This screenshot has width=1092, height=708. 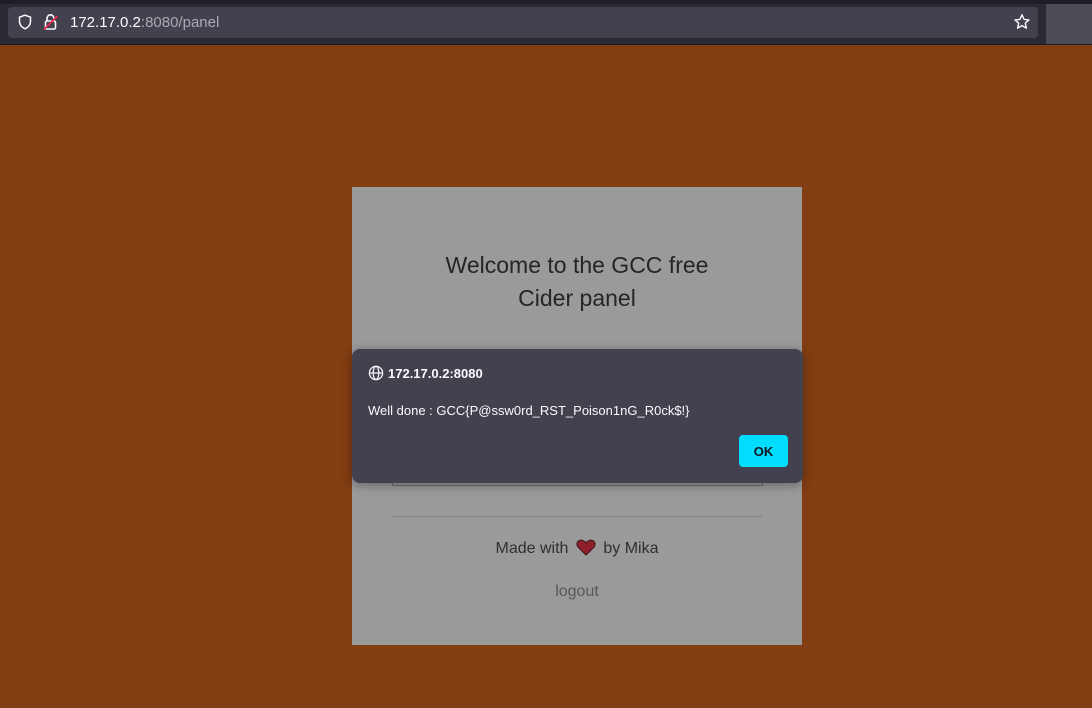 I want to click on footer-credit: Made with by Mika, so click(x=577, y=548).